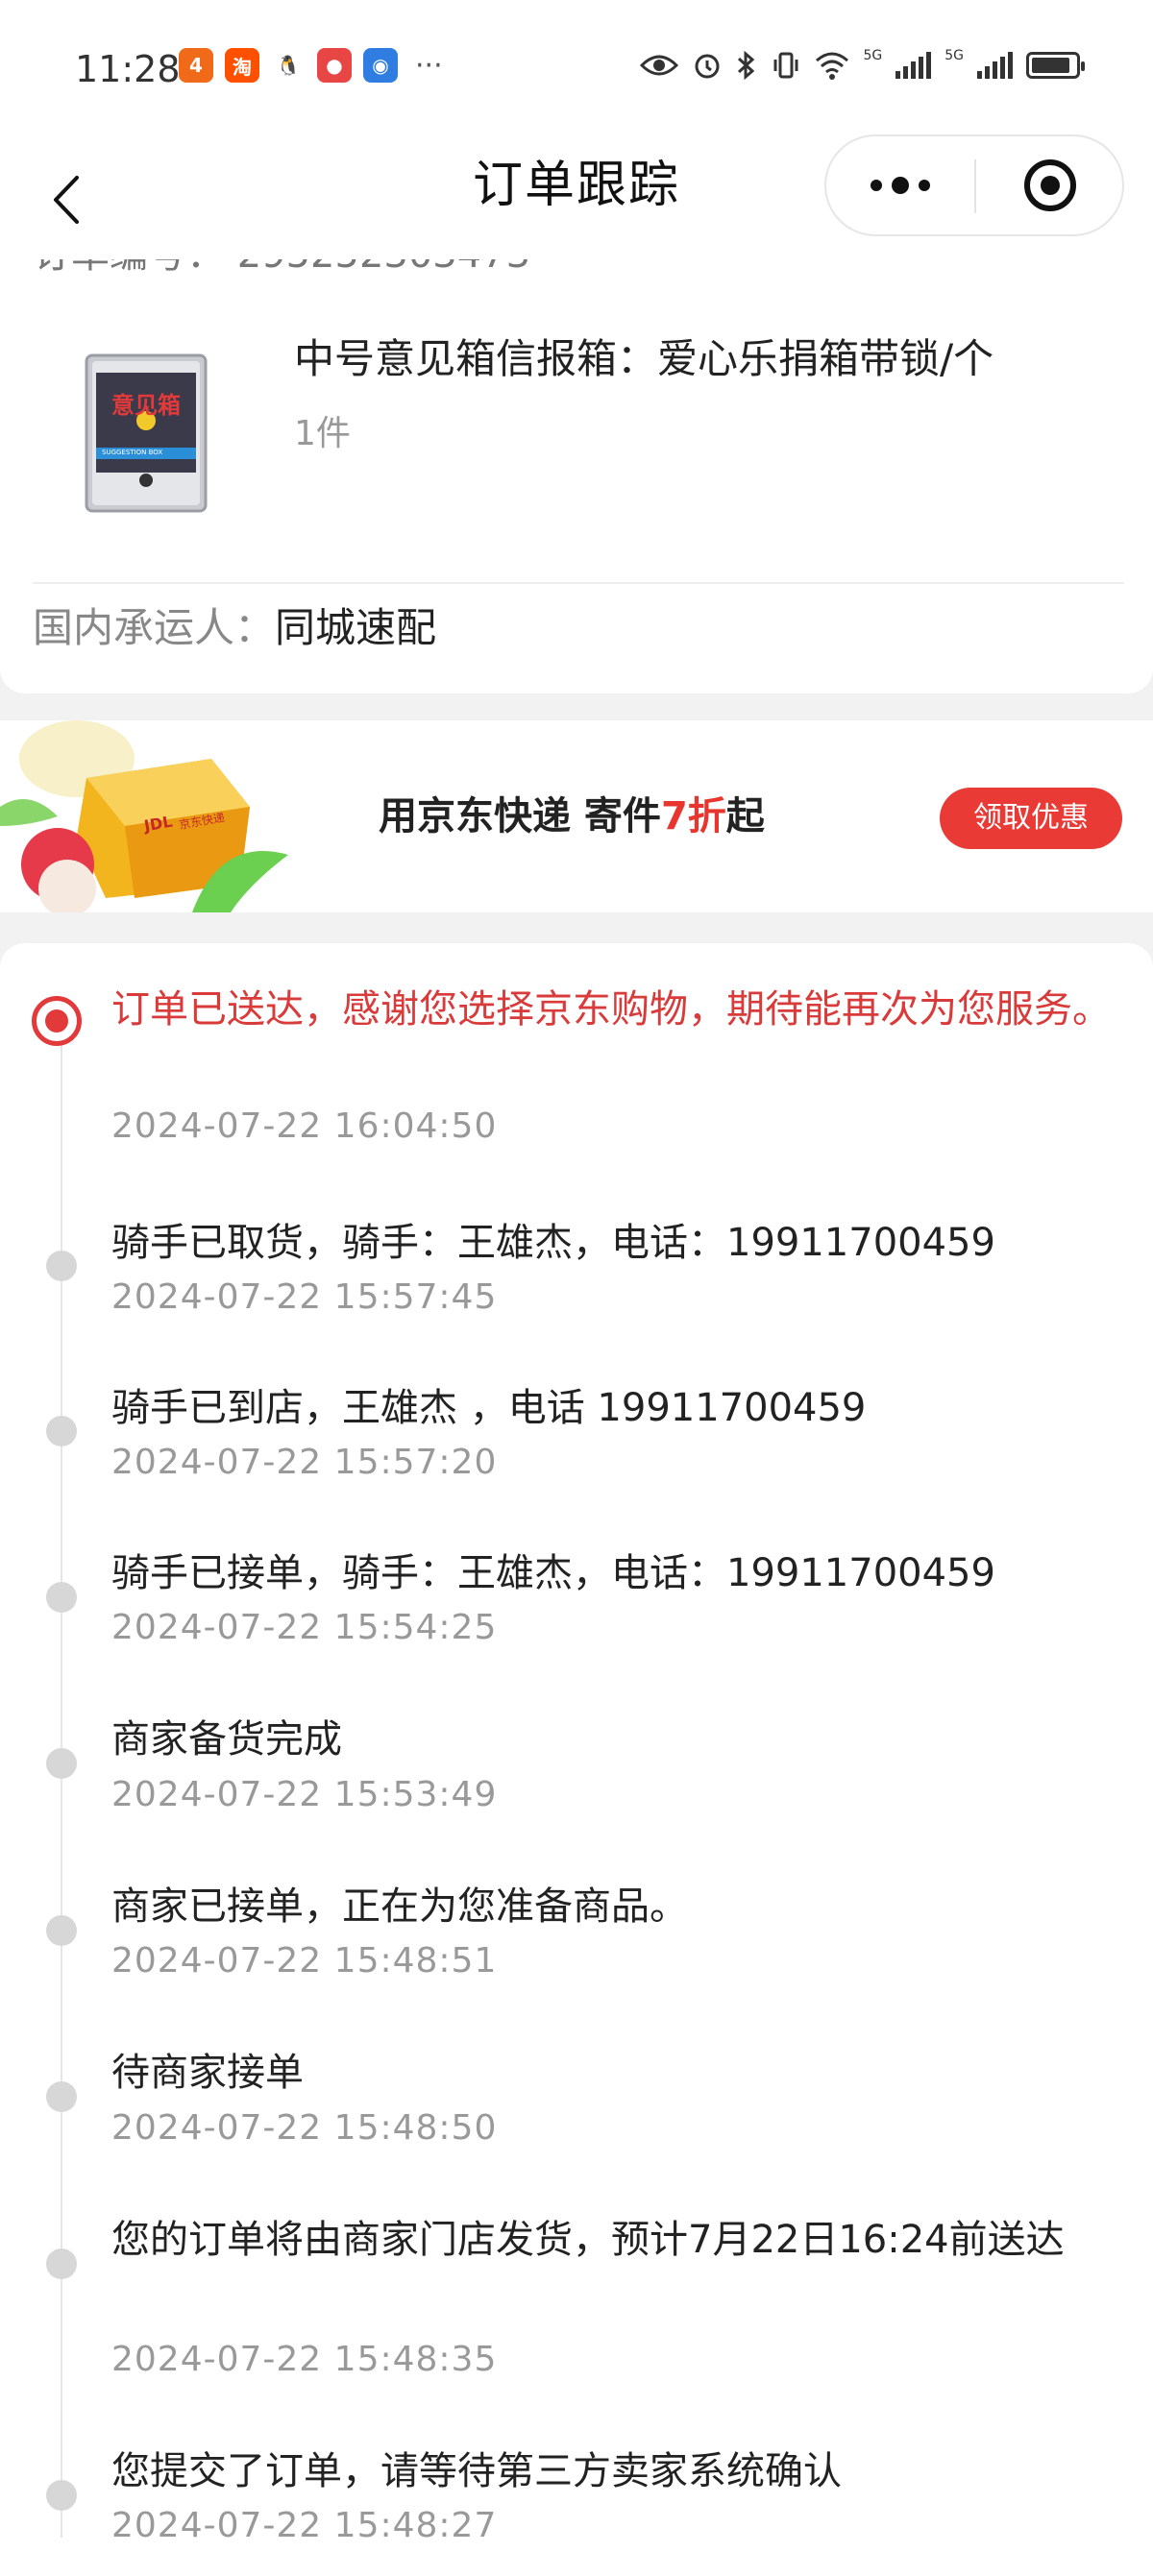 The height and width of the screenshot is (2576, 1153). I want to click on status-bar: 11:28 4 淘 🐧 ● ◉ ··· 5G 5G, so click(576, 67).